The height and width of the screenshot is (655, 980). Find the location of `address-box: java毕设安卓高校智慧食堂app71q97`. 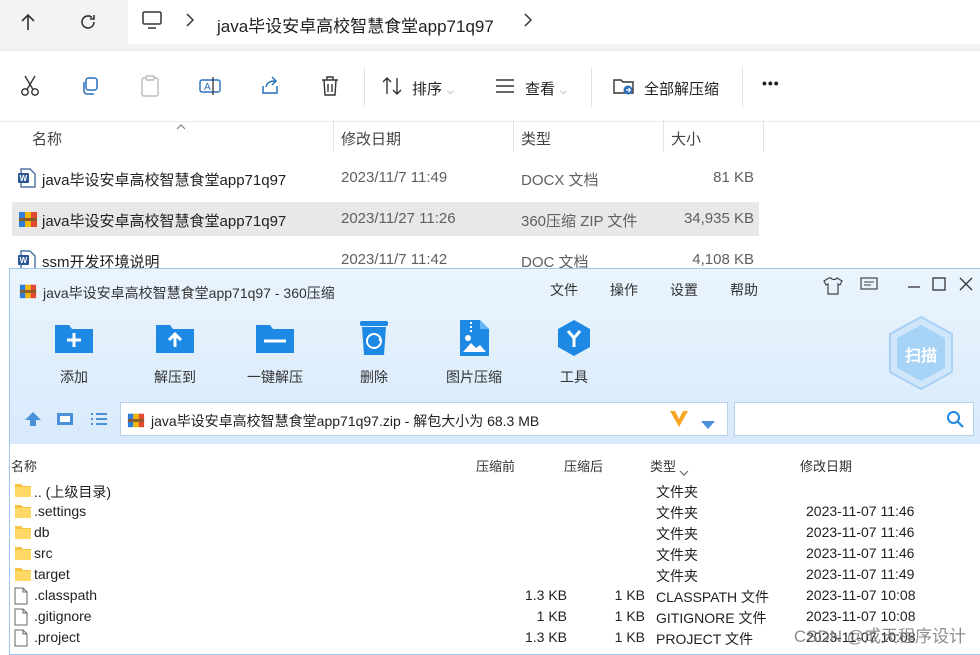

address-box: java毕设安卓高校智慧食堂app71q97 is located at coordinates (554, 22).